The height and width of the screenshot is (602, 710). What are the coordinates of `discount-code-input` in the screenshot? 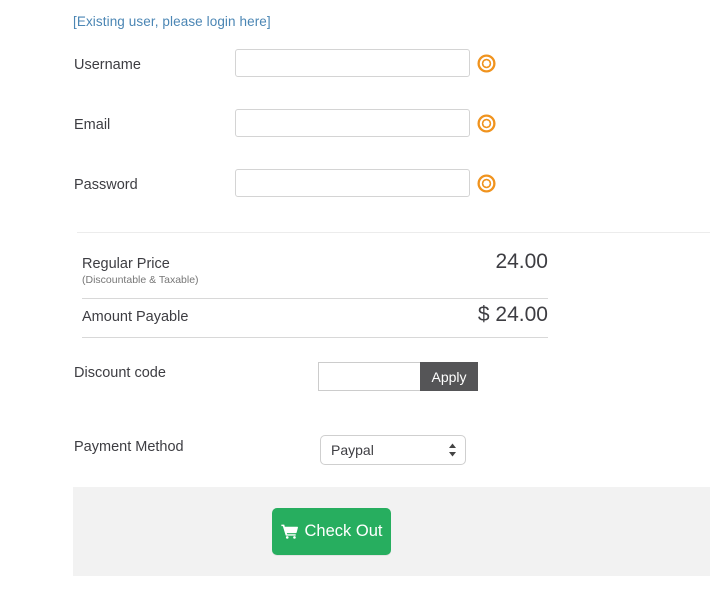 It's located at (369, 376).